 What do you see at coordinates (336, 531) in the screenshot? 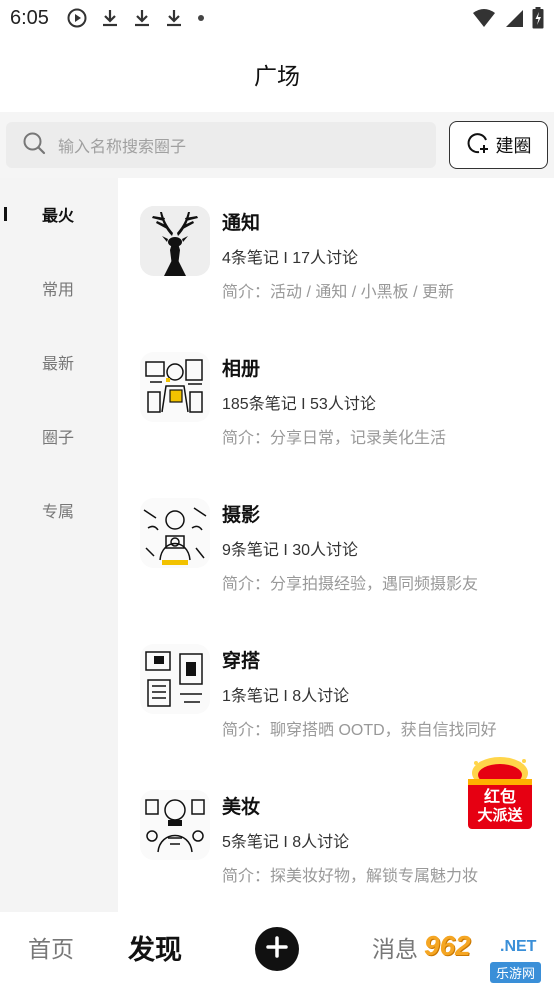
I see `list-item: 摄影 9条笔记 I 30人讨论 简介：分享拍摄经验，遇同频摄影友` at bounding box center [336, 531].